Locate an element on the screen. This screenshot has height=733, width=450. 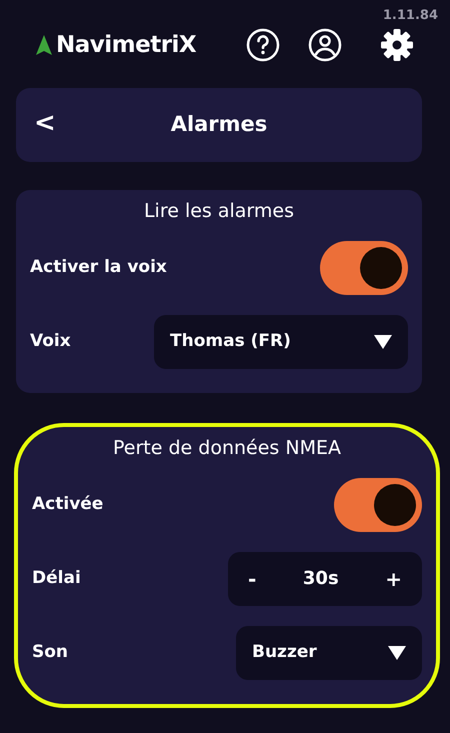
page-title: Alarmes is located at coordinates (219, 125).